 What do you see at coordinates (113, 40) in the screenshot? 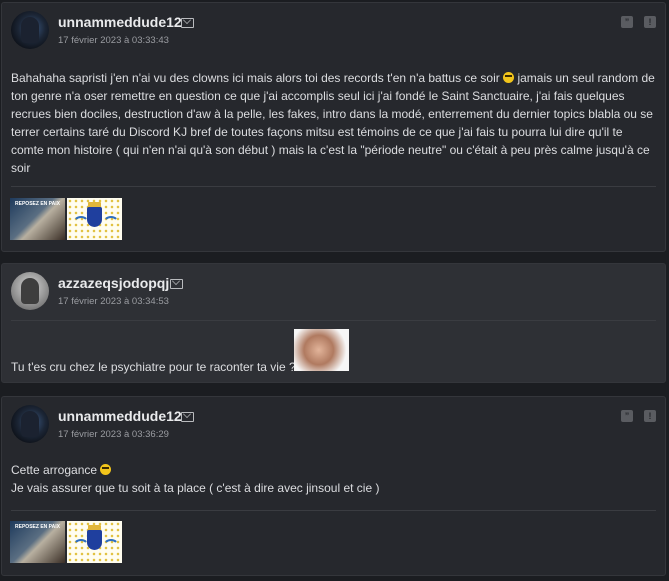
I see `post-date: 17 février 2023 à 03:33:43` at bounding box center [113, 40].